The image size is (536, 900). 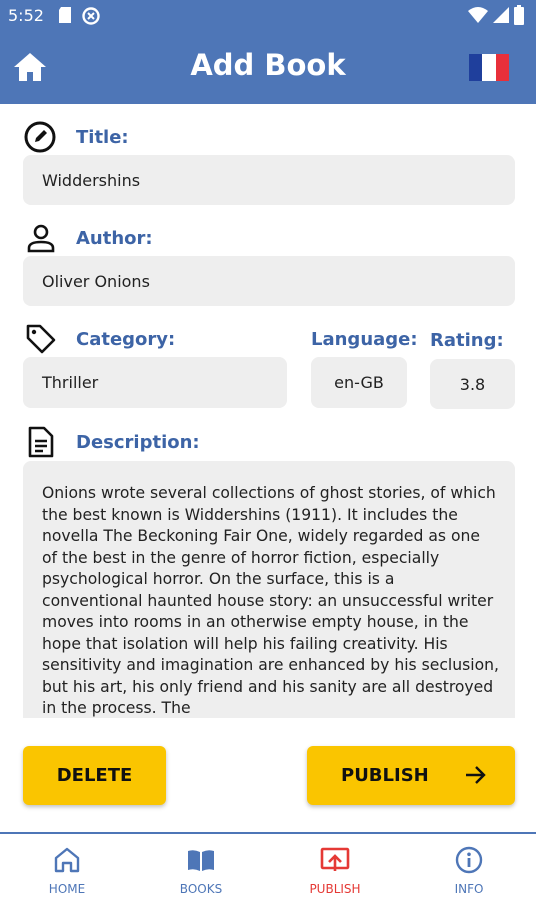 I want to click on rating-field: 3.8, so click(x=472, y=384).